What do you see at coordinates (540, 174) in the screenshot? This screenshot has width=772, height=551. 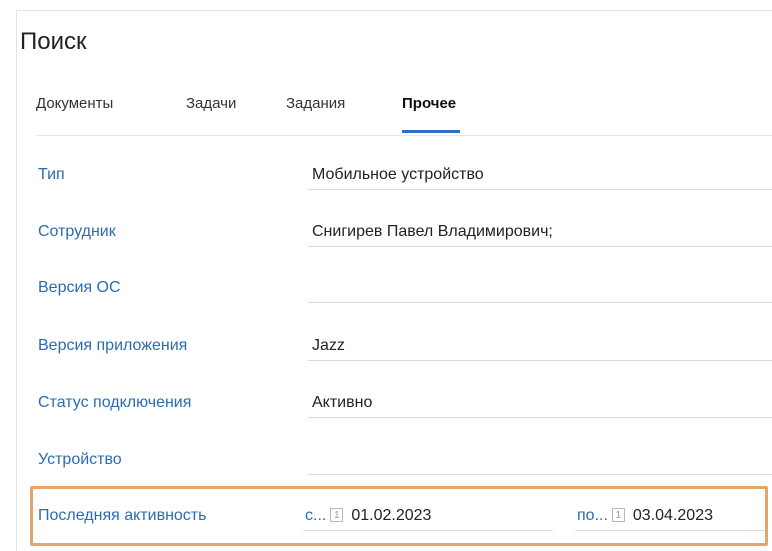 I see `type-field: Мобильное устройство` at bounding box center [540, 174].